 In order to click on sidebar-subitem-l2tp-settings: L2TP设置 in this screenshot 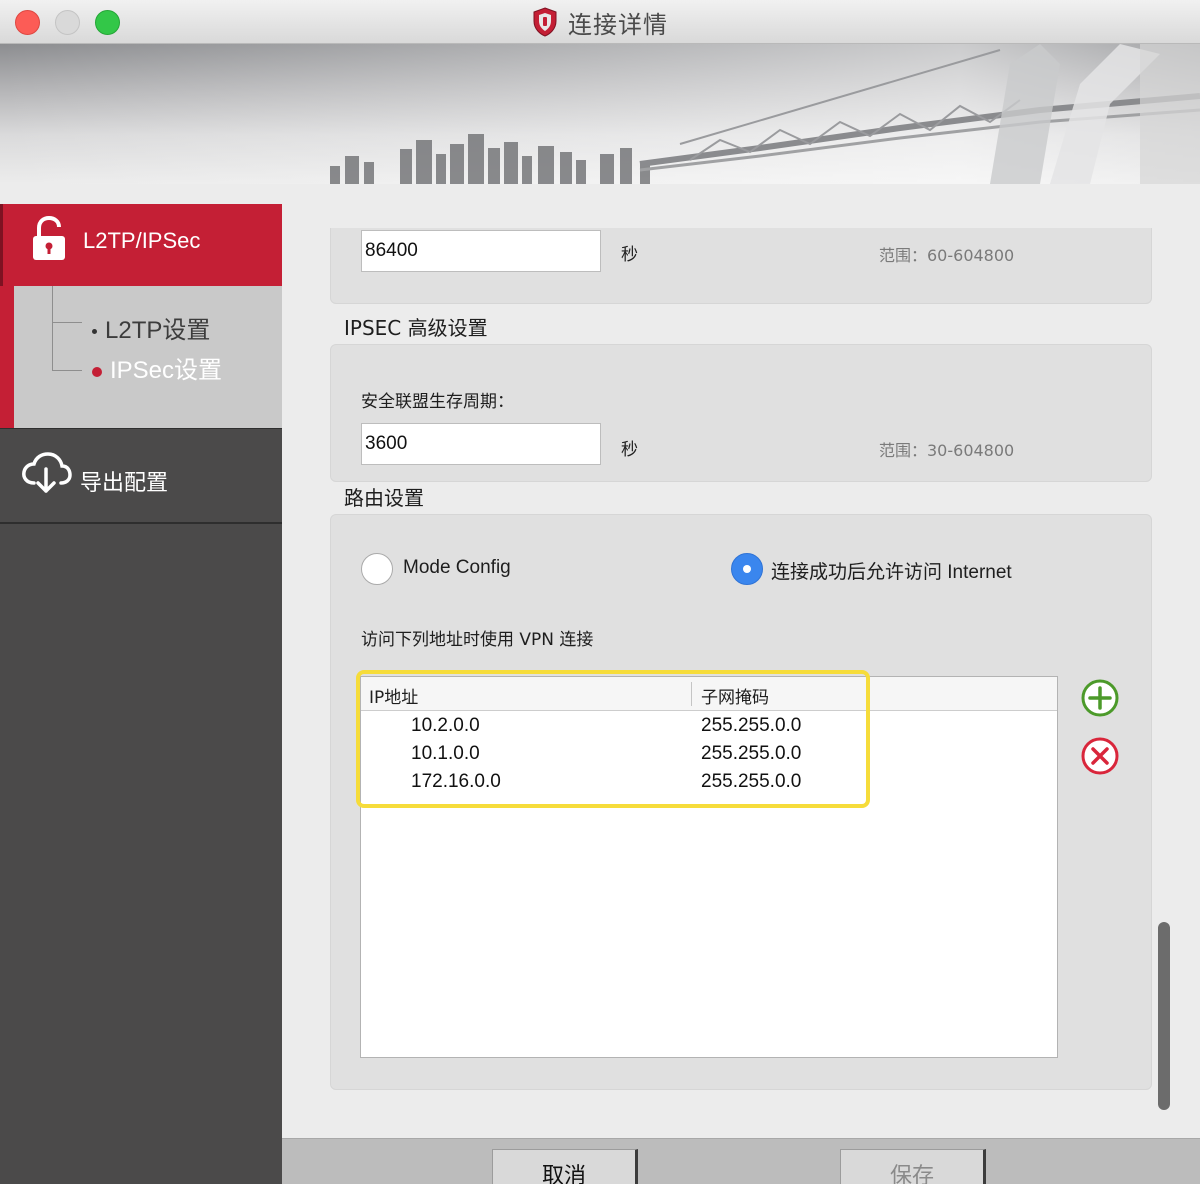, I will do `click(151, 327)`.